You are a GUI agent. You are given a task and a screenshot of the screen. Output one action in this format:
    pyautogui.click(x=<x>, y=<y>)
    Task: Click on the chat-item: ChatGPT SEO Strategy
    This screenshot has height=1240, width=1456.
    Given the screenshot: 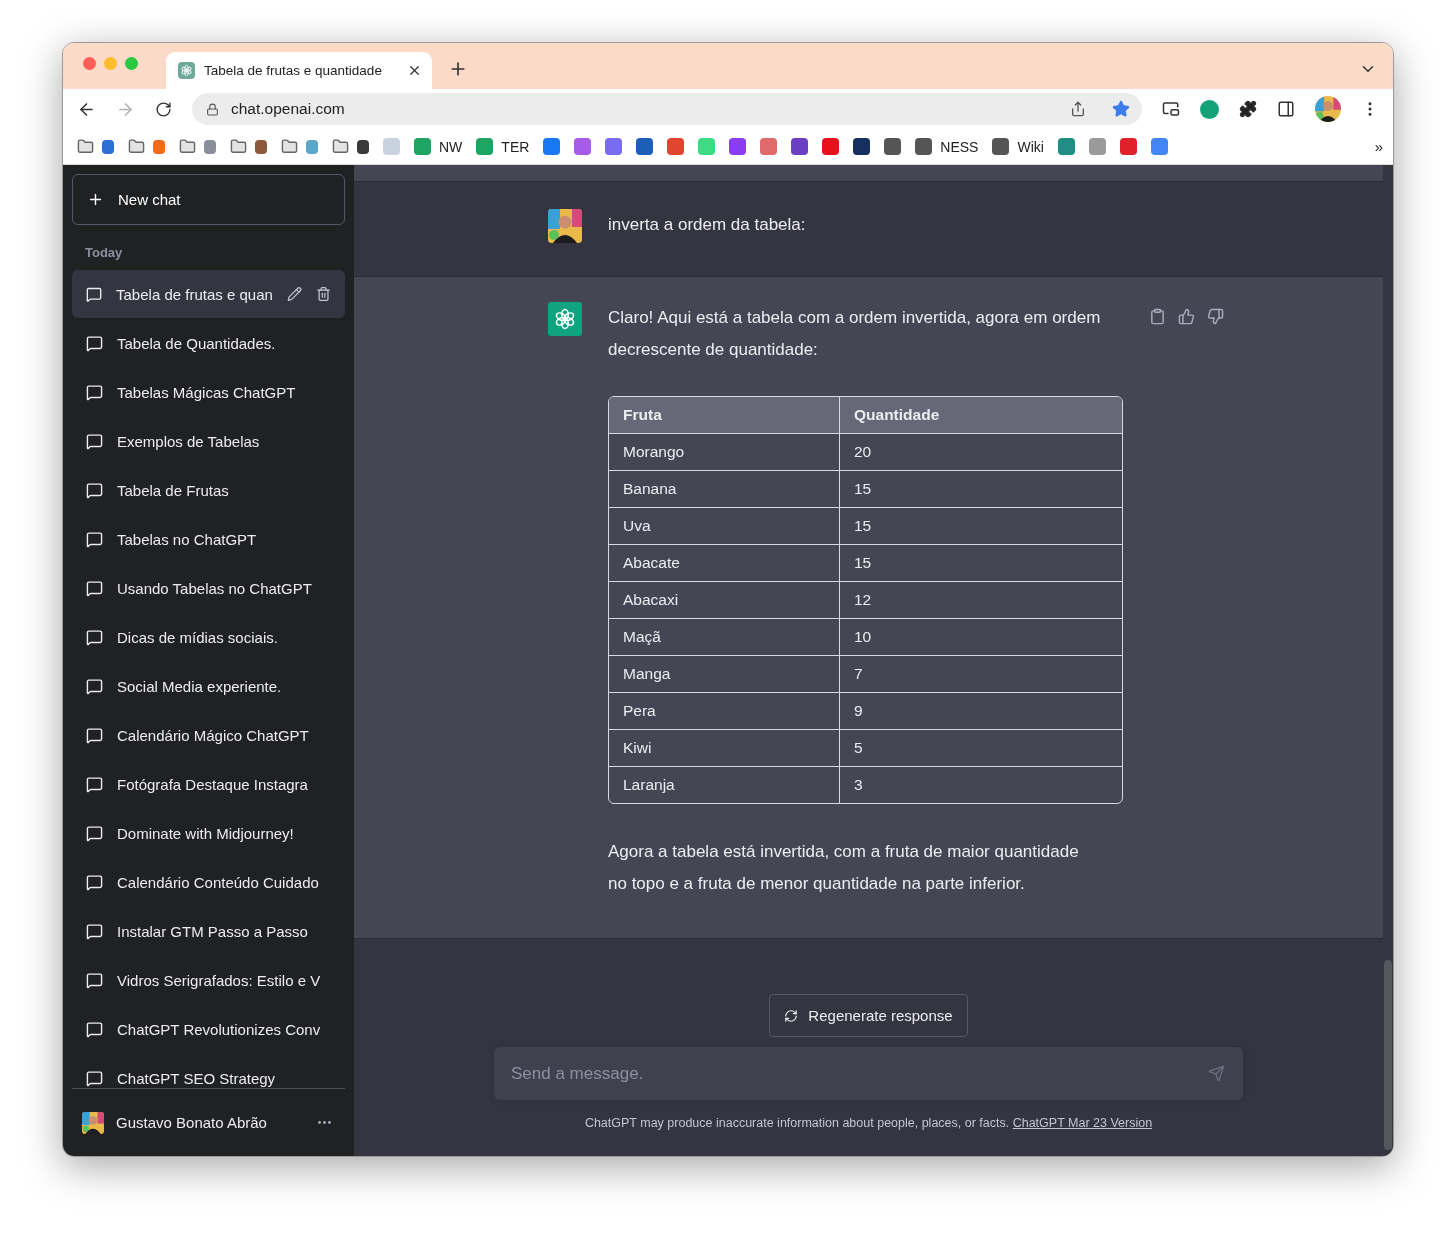 What is the action you would take?
    pyautogui.click(x=208, y=1071)
    